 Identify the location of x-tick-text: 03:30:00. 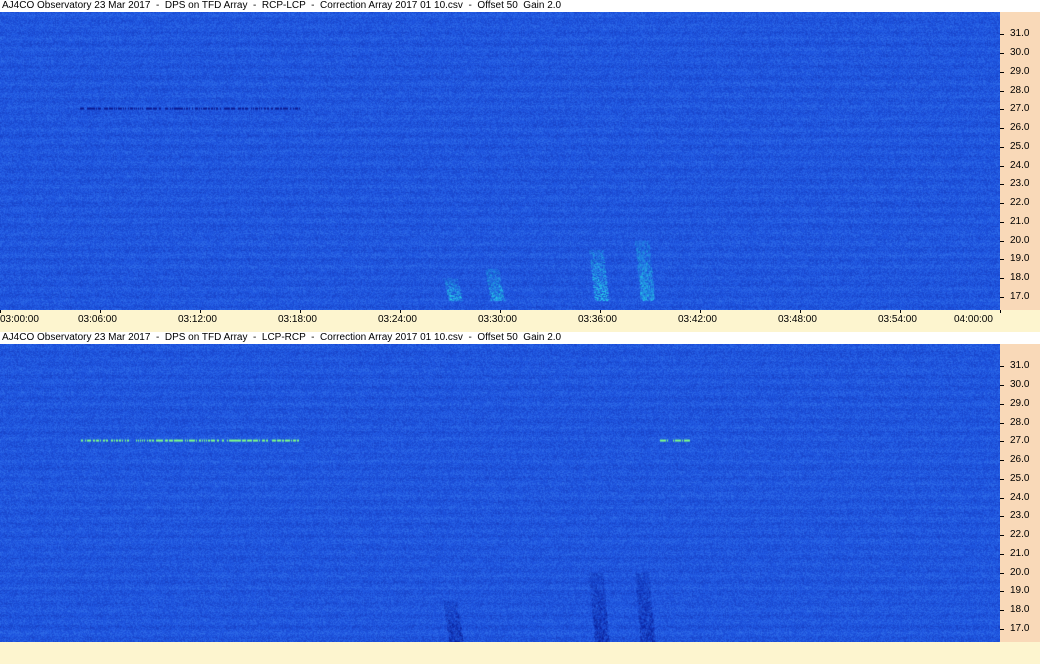
(497, 319).